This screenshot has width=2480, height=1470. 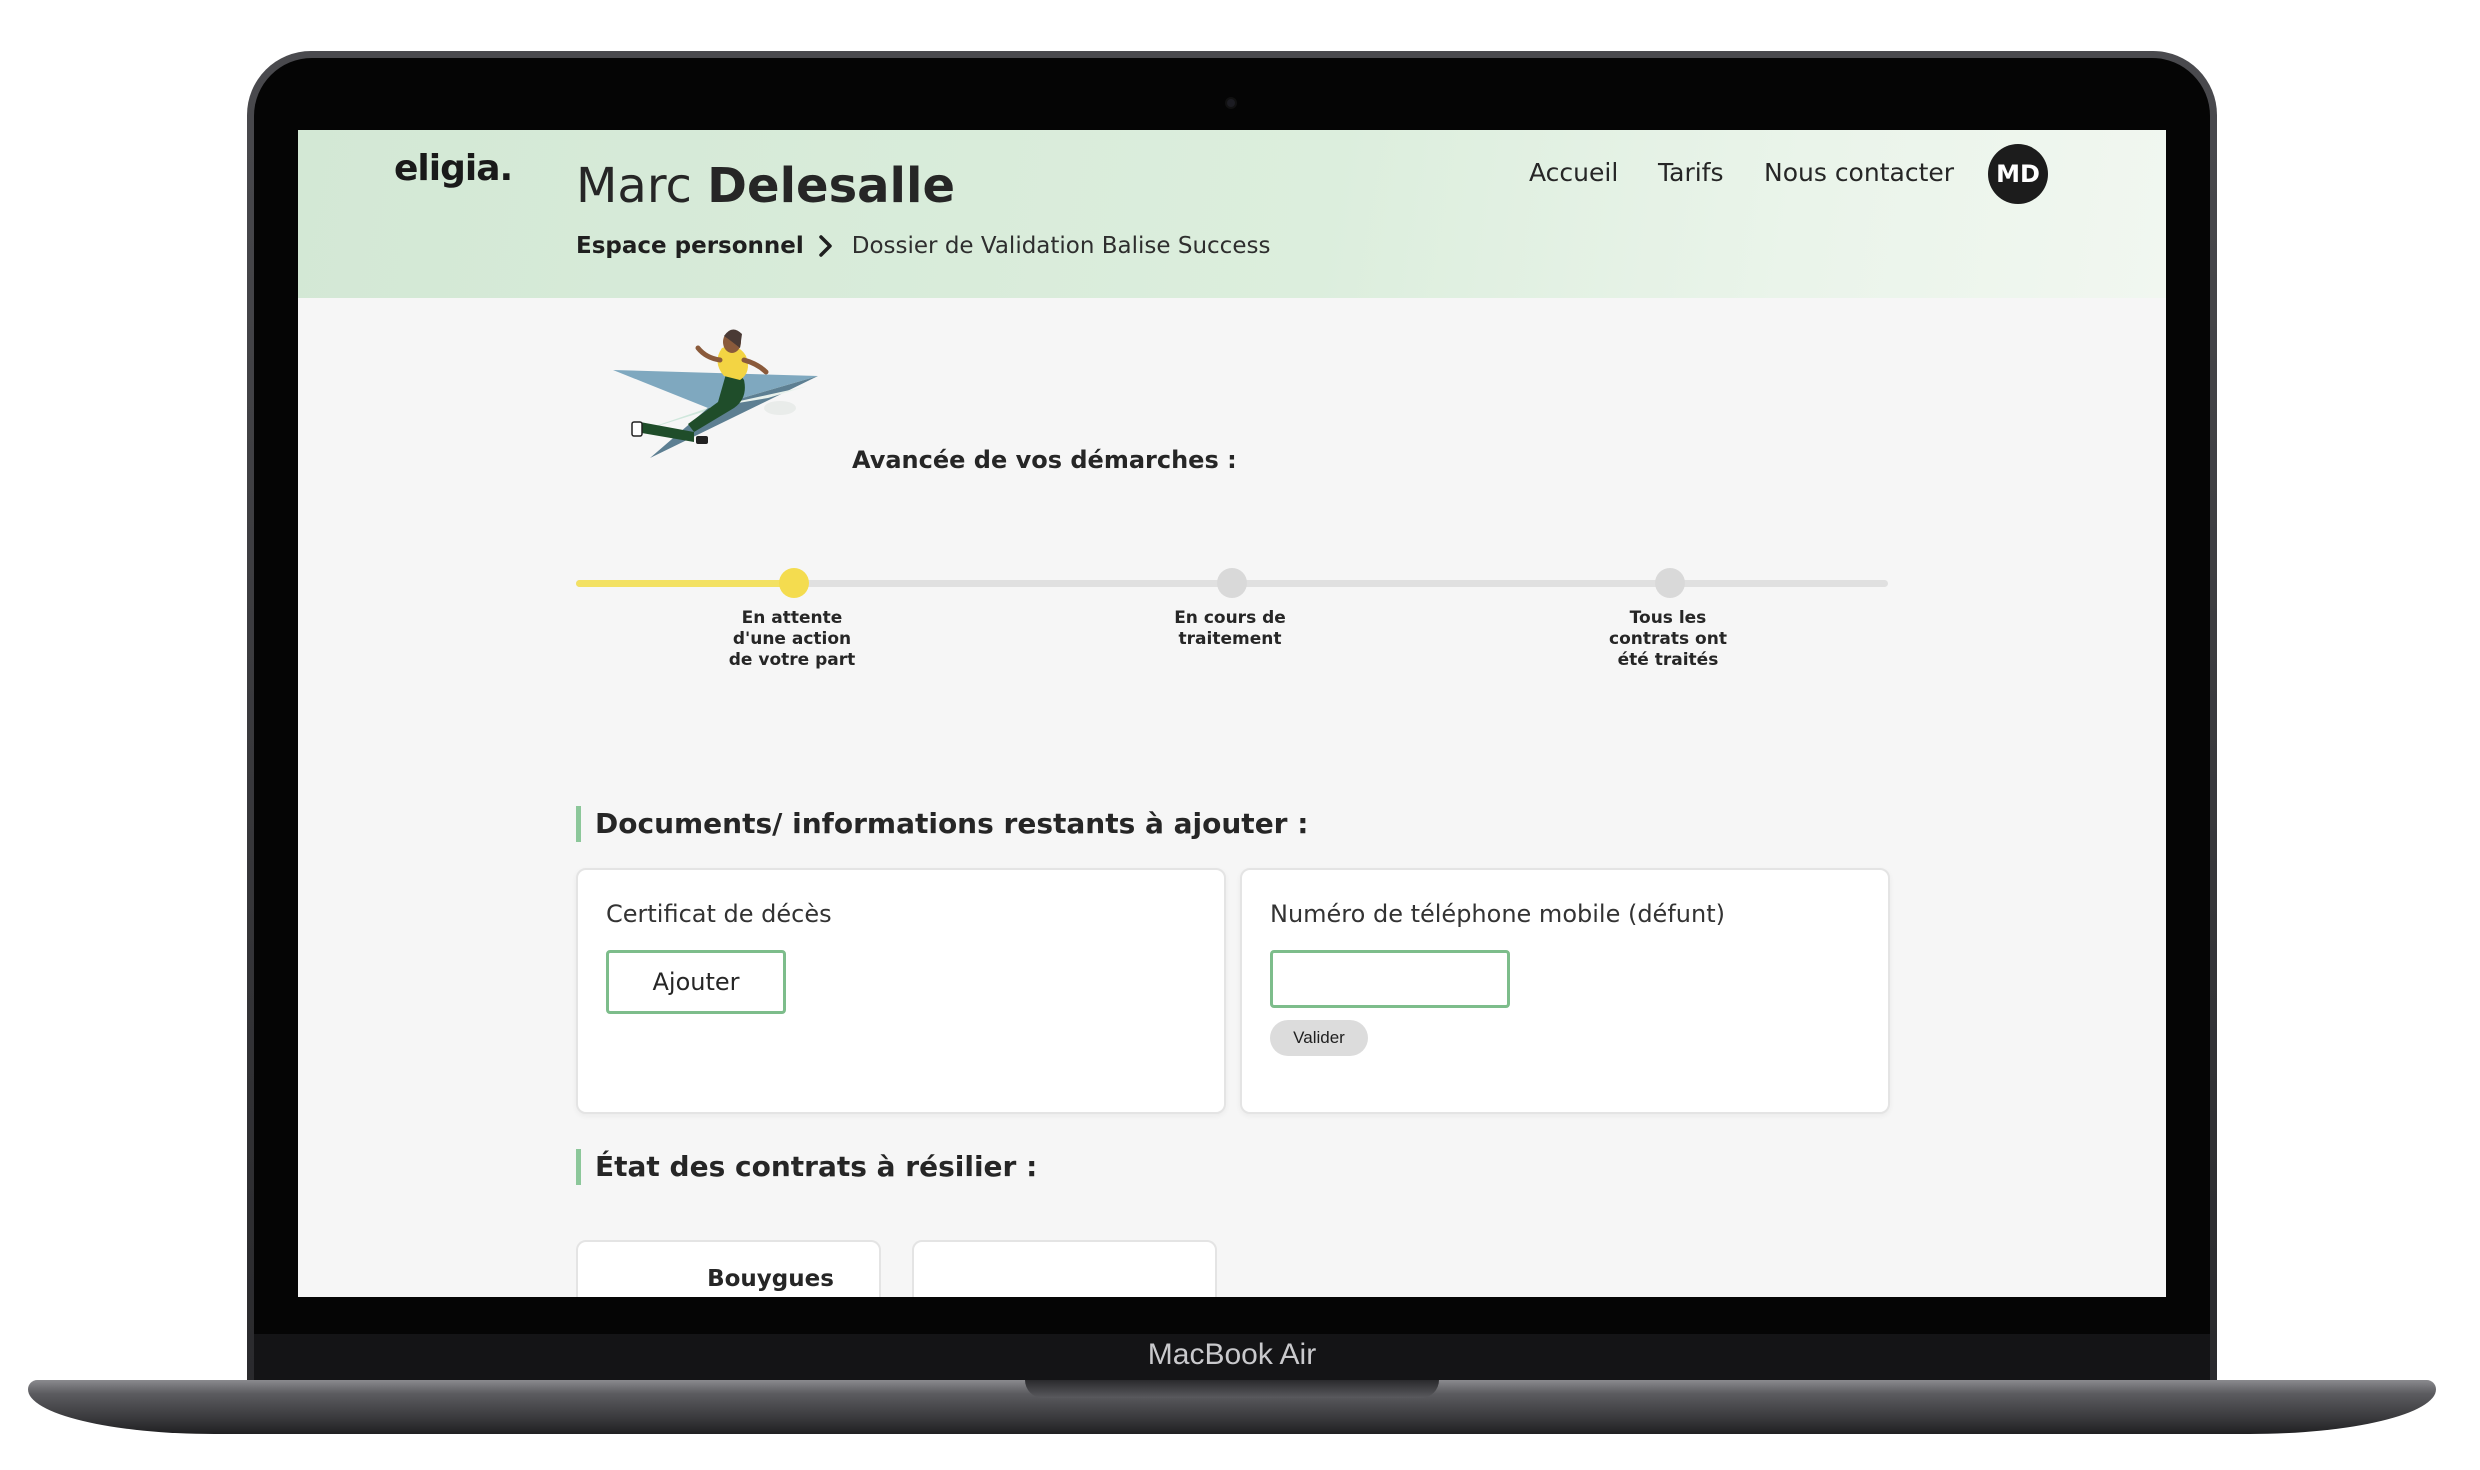 I want to click on user-first-name: Marc, so click(x=634, y=186).